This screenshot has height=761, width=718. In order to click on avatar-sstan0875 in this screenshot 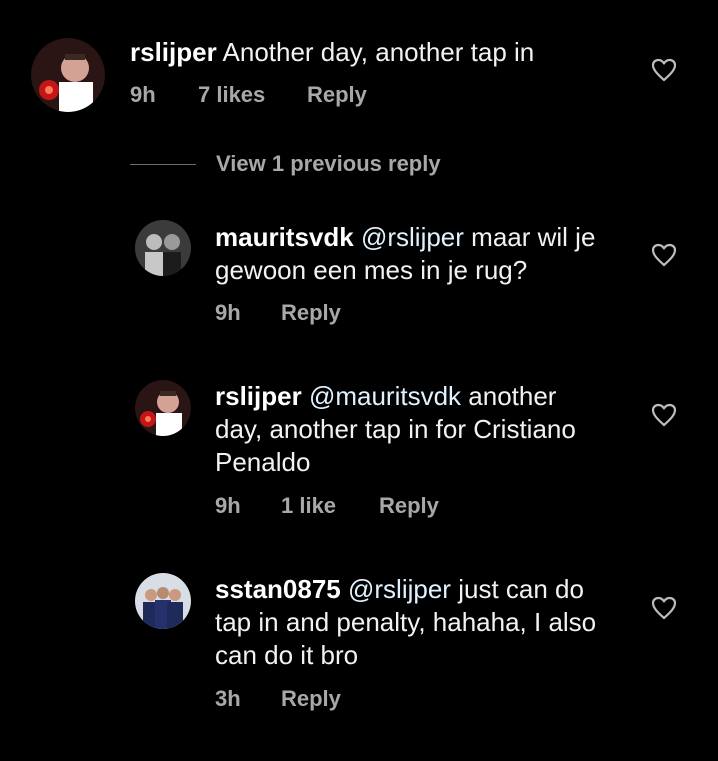, I will do `click(163, 601)`.